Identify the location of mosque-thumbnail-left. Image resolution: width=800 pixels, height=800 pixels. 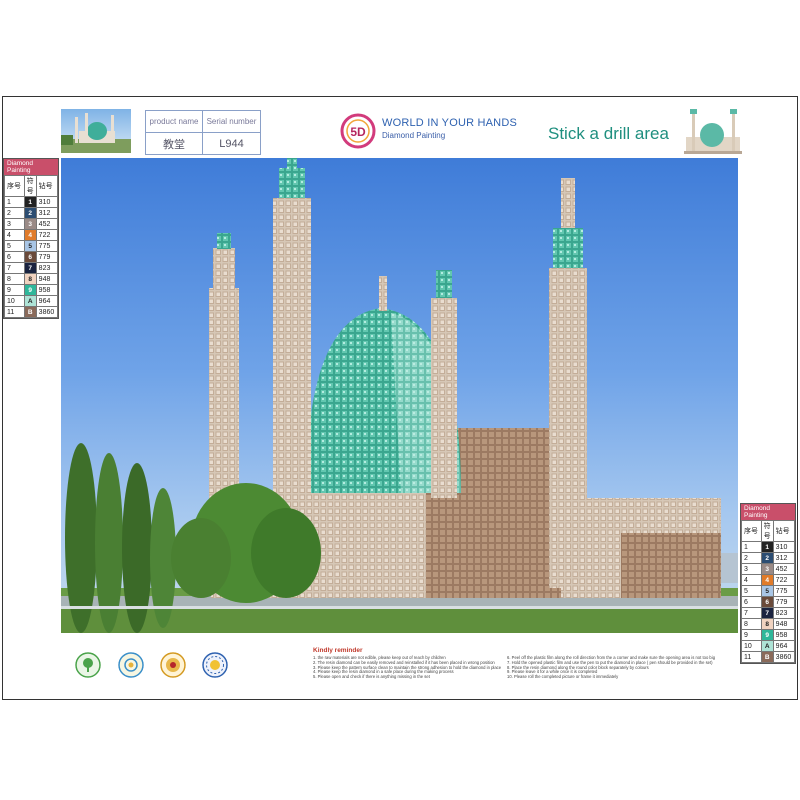
(96, 131).